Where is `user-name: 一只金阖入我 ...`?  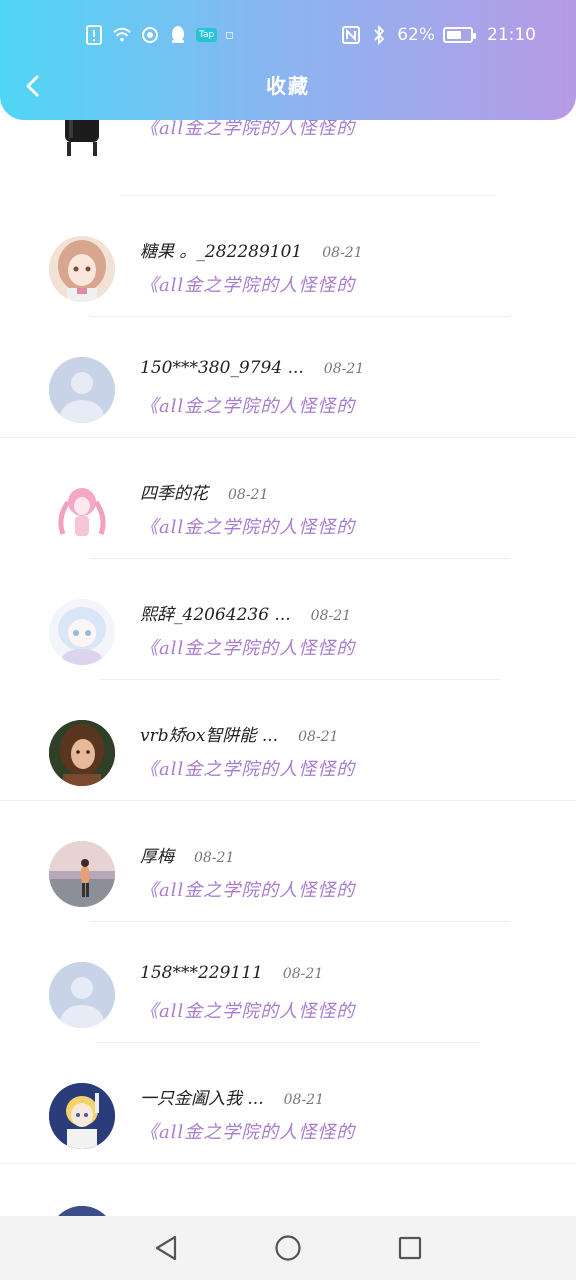
user-name: 一只金阖入我 ... is located at coordinates (202, 1099).